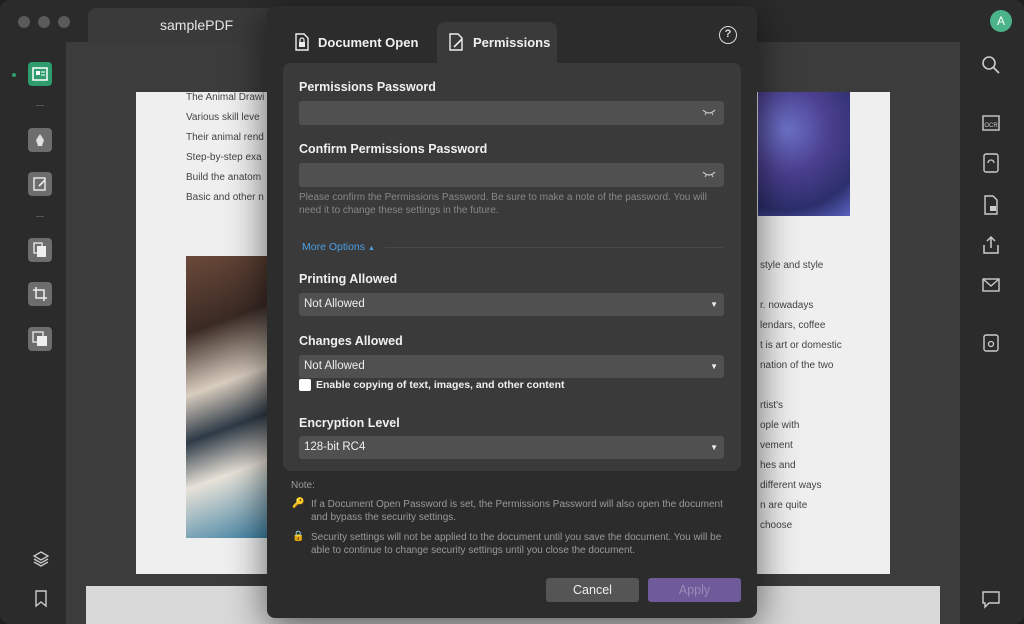 Image resolution: width=1024 pixels, height=624 pixels. I want to click on printing-allowed-select: Not Allowed ▼, so click(511, 304).